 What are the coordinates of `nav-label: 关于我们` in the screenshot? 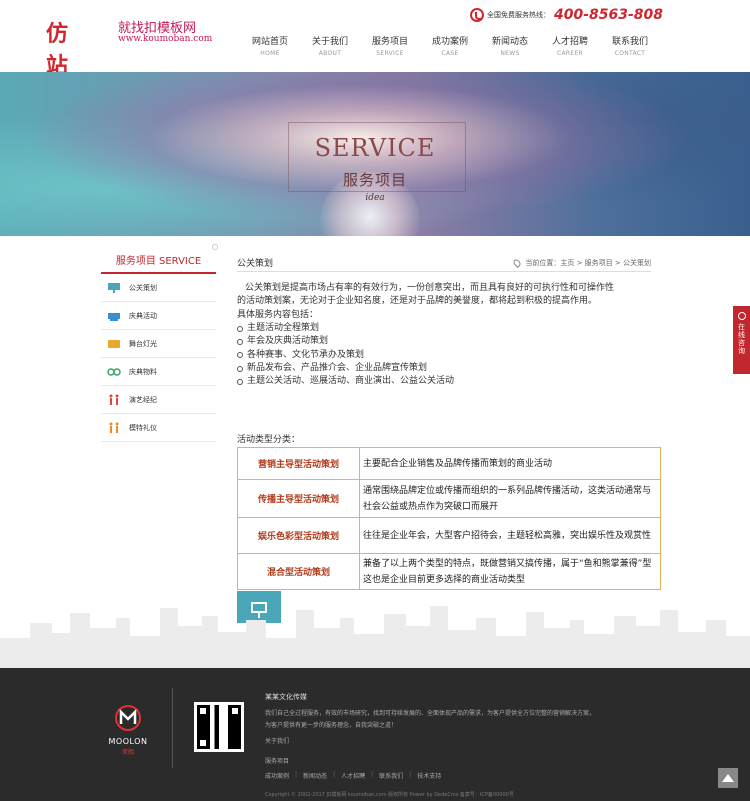 It's located at (329, 42).